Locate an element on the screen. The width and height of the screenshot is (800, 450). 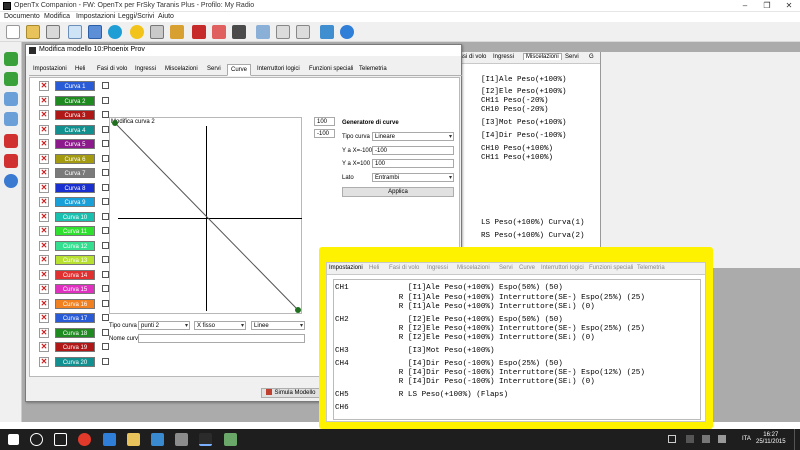
curve-select-button: Curva 1 is located at coordinates (75, 86).